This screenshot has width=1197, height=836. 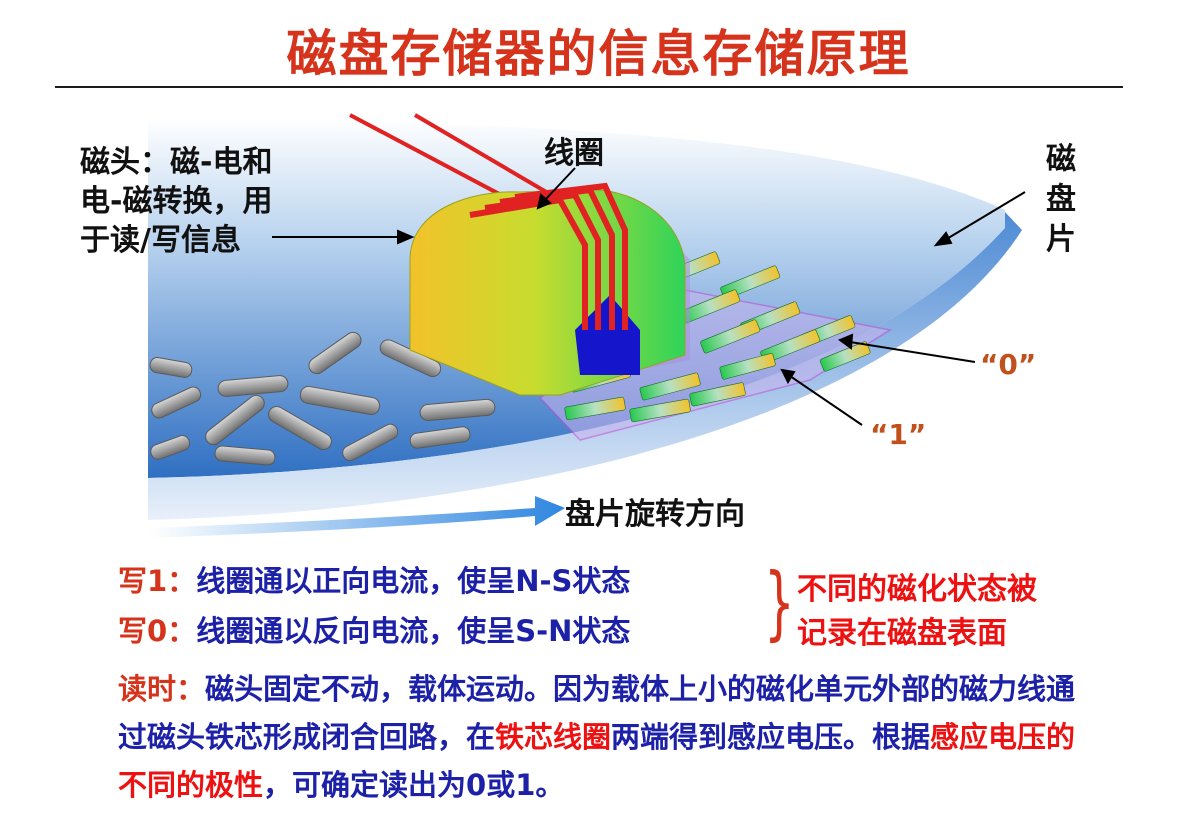 What do you see at coordinates (414, 785) in the screenshot?
I see `read-text-3: ，可确定读出为0或1。` at bounding box center [414, 785].